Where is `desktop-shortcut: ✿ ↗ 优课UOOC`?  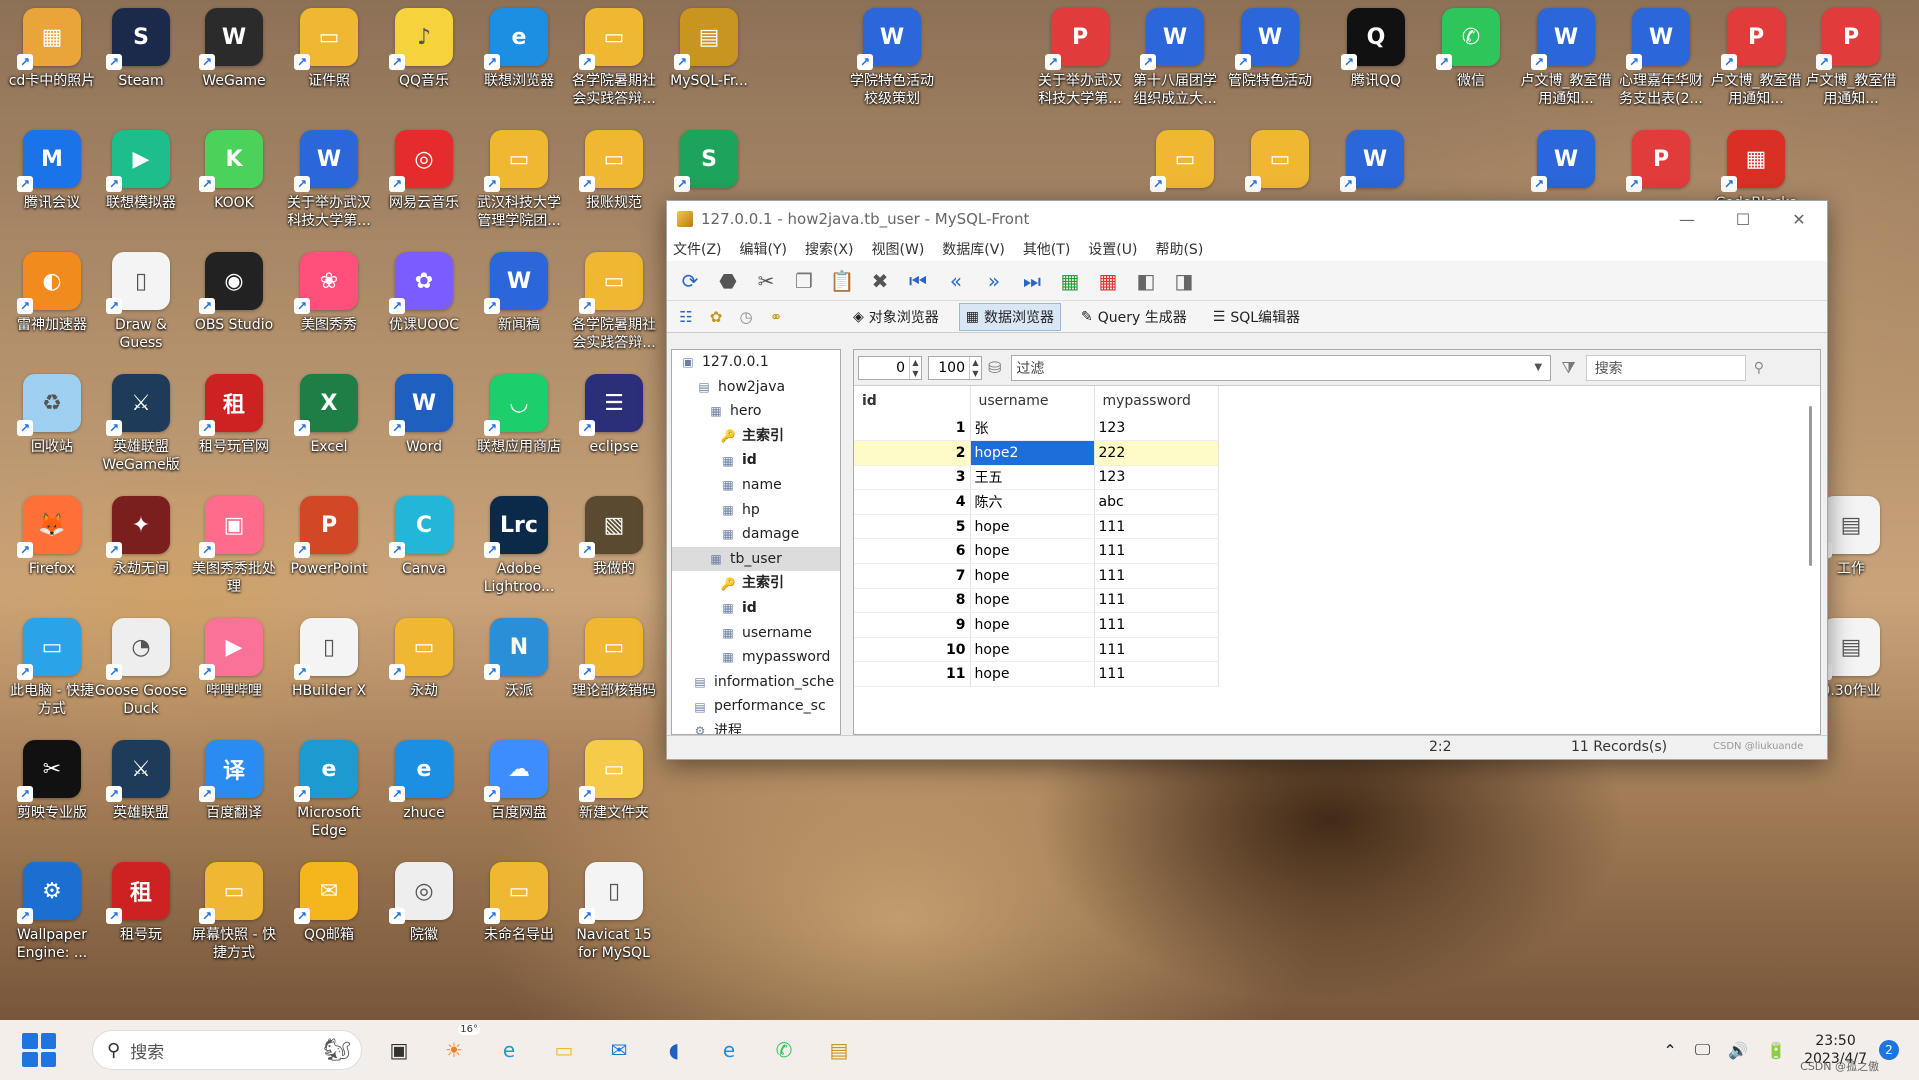 desktop-shortcut: ✿ ↗ 优课UOOC is located at coordinates (424, 300).